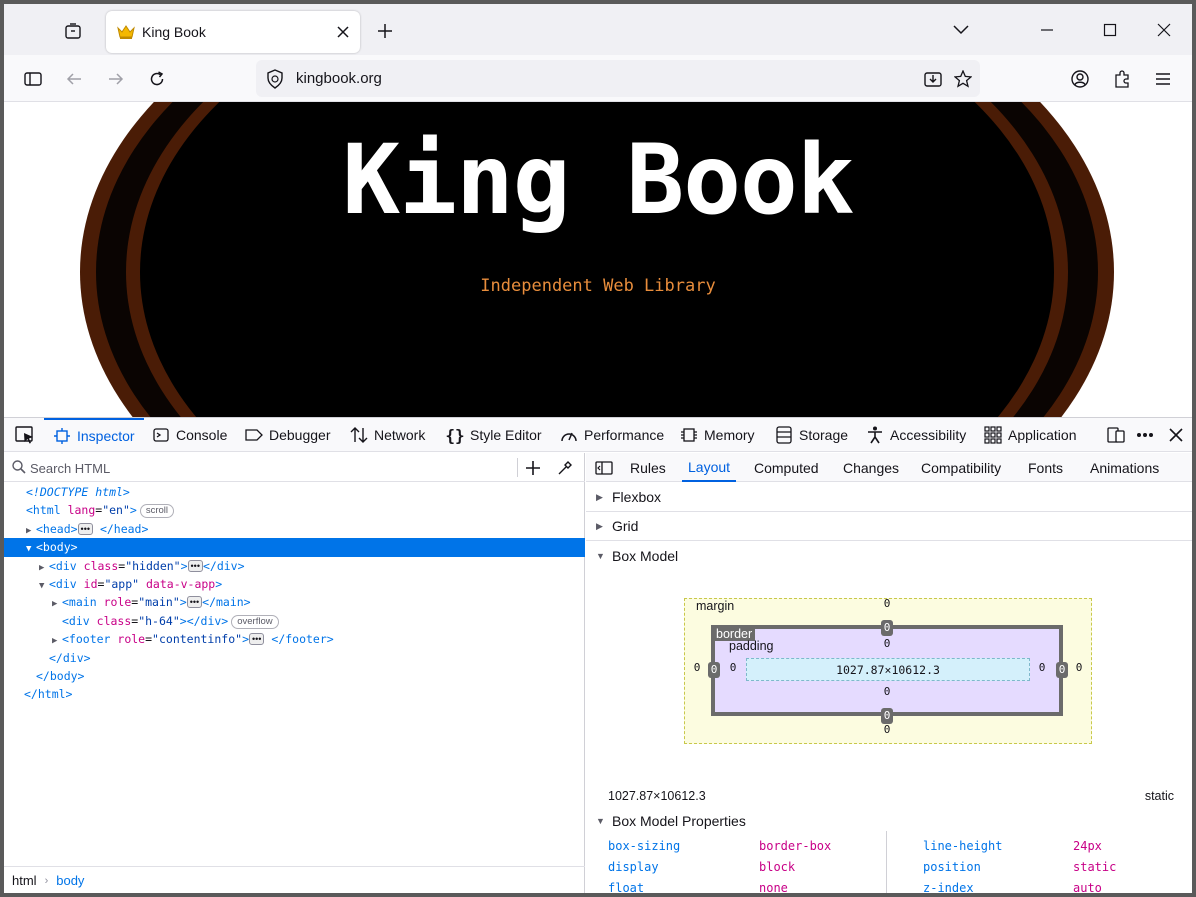 This screenshot has height=897, width=1196. I want to click on network-icon, so click(359, 435).